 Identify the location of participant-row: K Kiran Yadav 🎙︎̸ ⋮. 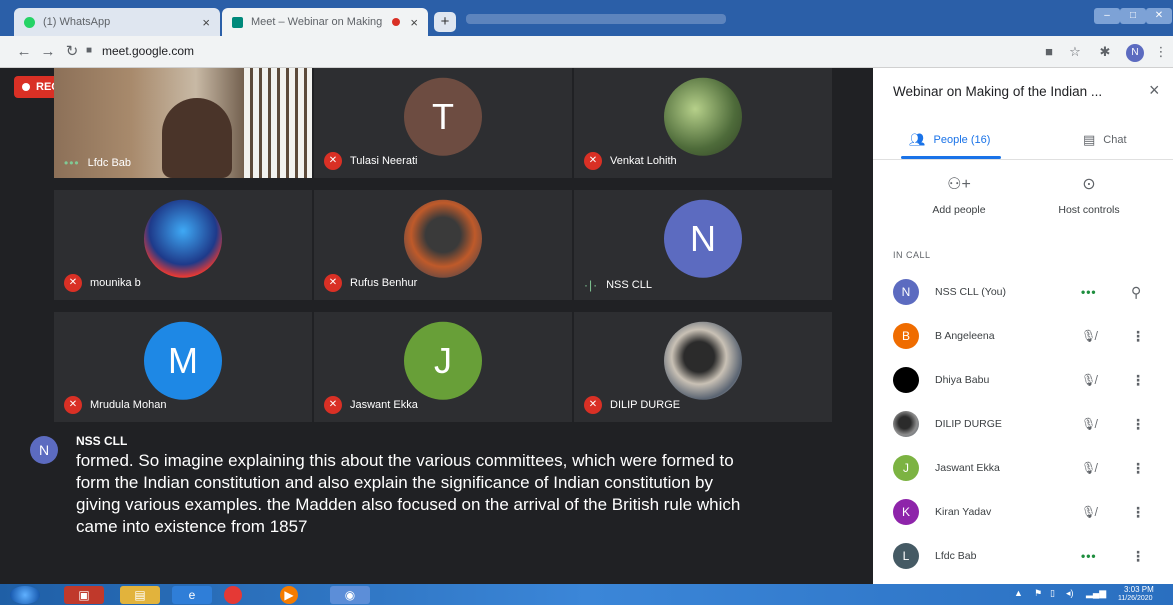
(1023, 512).